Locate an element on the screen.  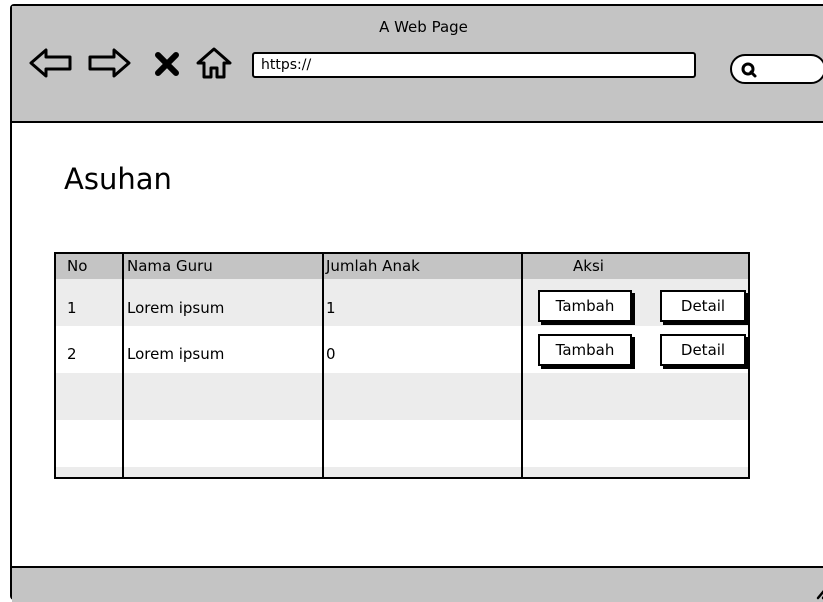
status-bar is located at coordinates (417, 584).